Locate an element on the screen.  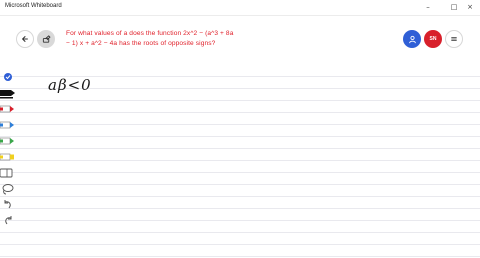
edit-button is located at coordinates (46, 39).